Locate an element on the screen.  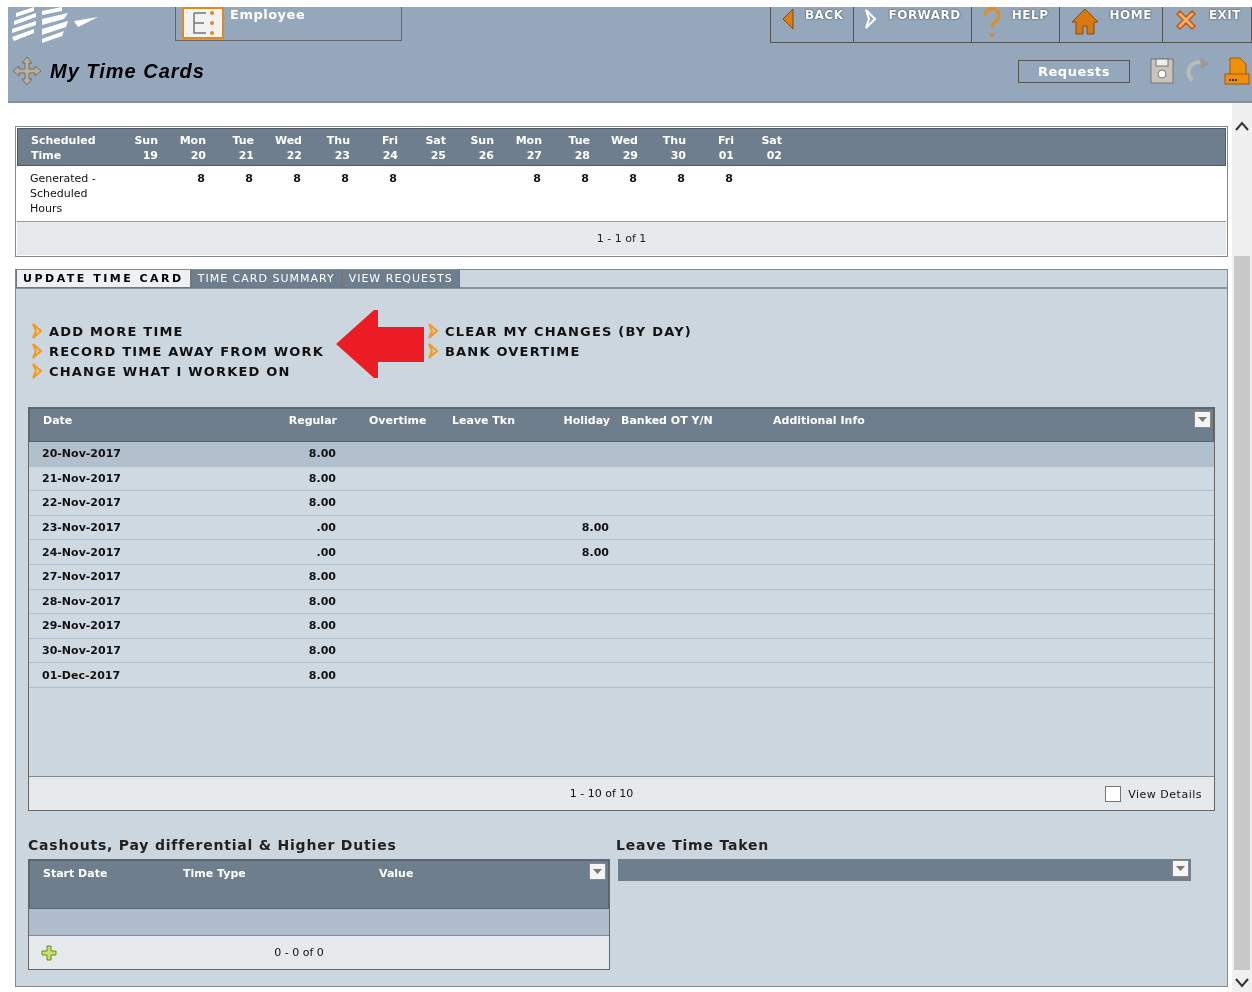
column-header: Wed 29 is located at coordinates (624, 148).